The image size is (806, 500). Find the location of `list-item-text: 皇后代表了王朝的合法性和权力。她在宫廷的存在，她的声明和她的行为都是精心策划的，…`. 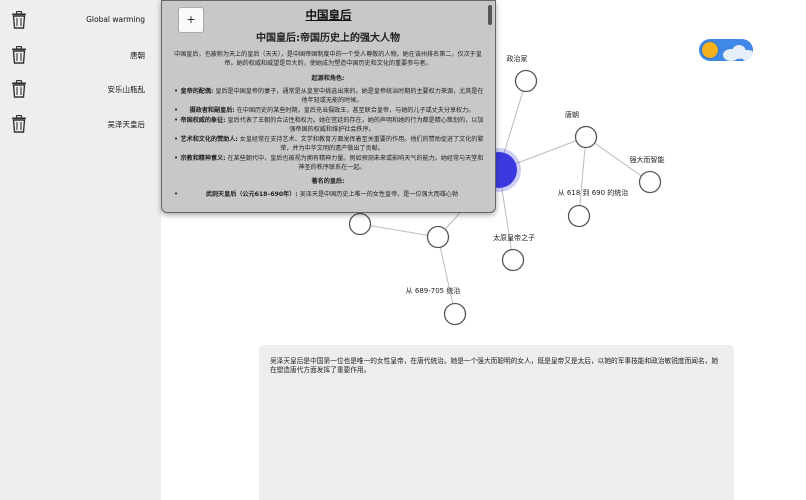

list-item-text: 皇后代表了王朝的合法性和权力。她在宫廷的存在，她的声明和她的行为都是精心策划的，… is located at coordinates (355, 125).